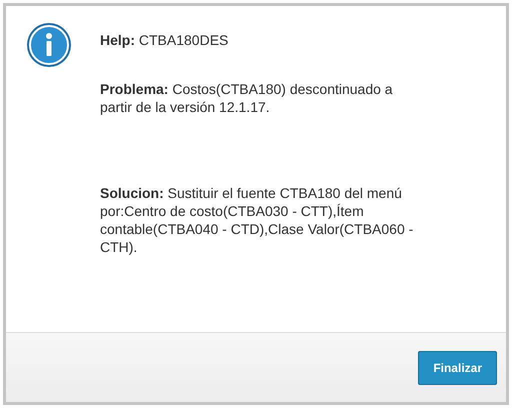  What do you see at coordinates (257, 220) in the screenshot?
I see `message-text: Solucion: Sustituir el fuente CTBA180 del menú por:Centro de costo(CTBA030 - CTT),Ítem contable(CTBA040 - CTD),Clase Valor(CTBA060 - CTH).` at bounding box center [257, 220].